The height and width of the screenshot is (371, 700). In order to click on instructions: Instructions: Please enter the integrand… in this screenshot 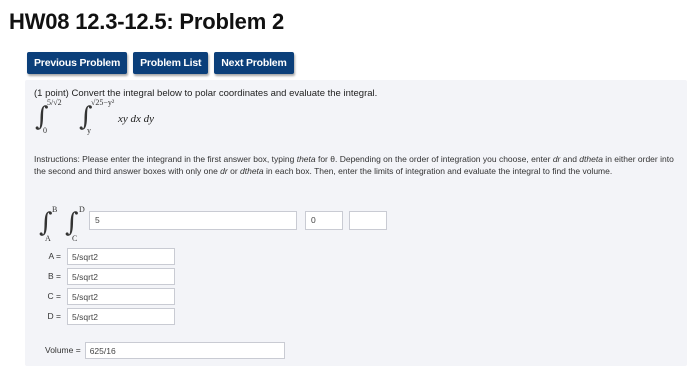, I will do `click(354, 165)`.